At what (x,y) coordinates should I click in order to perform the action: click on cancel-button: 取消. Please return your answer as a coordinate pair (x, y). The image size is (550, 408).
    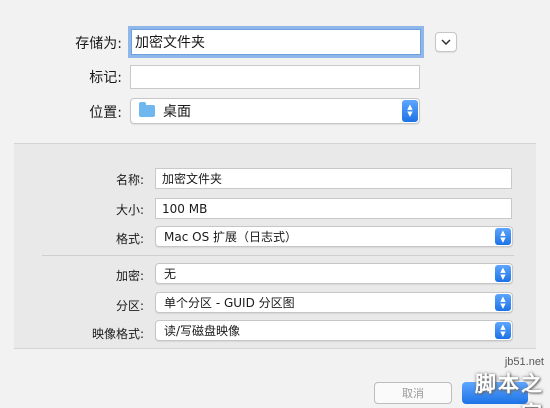
    Looking at the image, I should click on (413, 393).